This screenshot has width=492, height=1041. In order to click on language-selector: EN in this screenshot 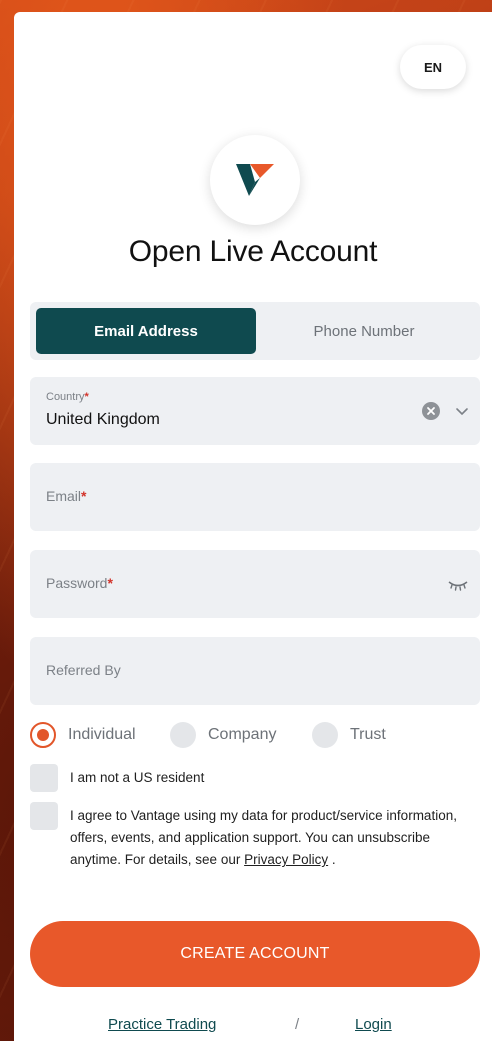, I will do `click(433, 67)`.